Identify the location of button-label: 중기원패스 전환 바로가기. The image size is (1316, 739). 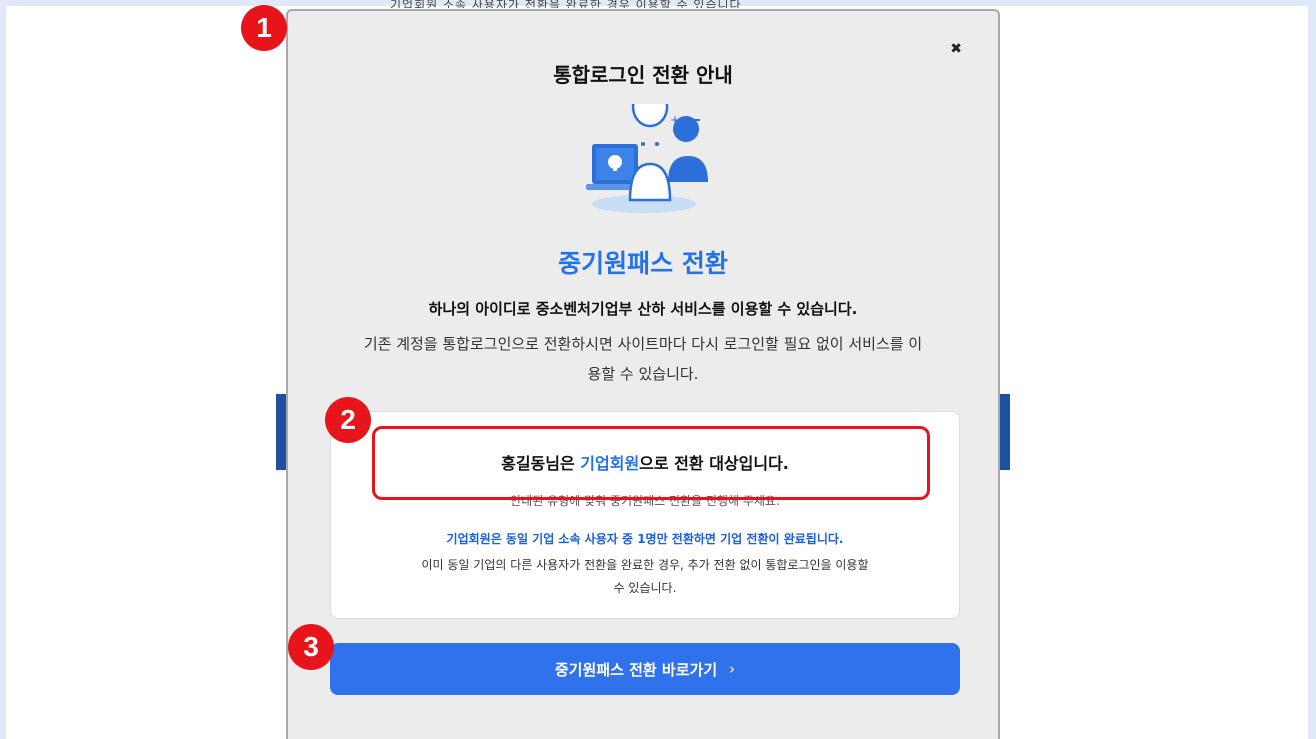
(636, 669).